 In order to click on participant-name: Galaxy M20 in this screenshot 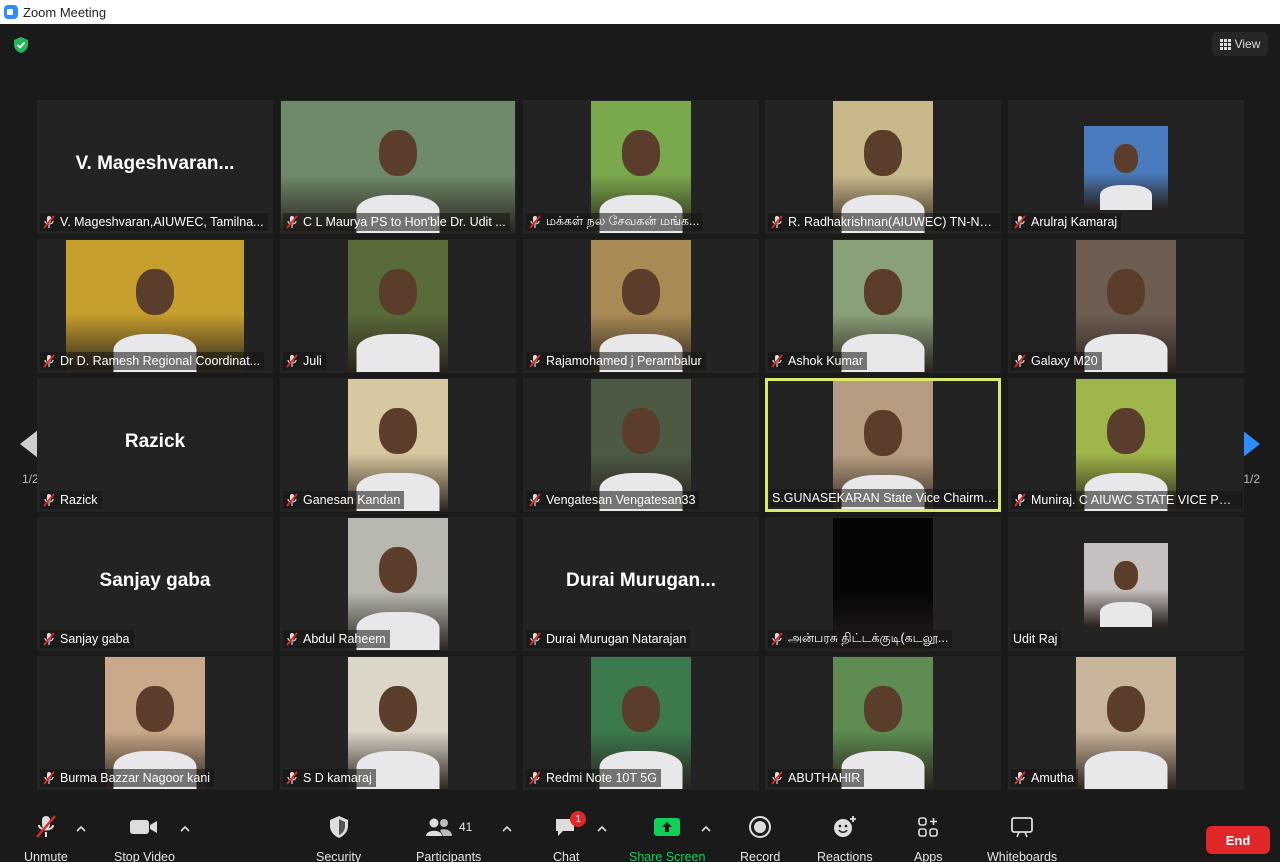, I will do `click(1064, 361)`.